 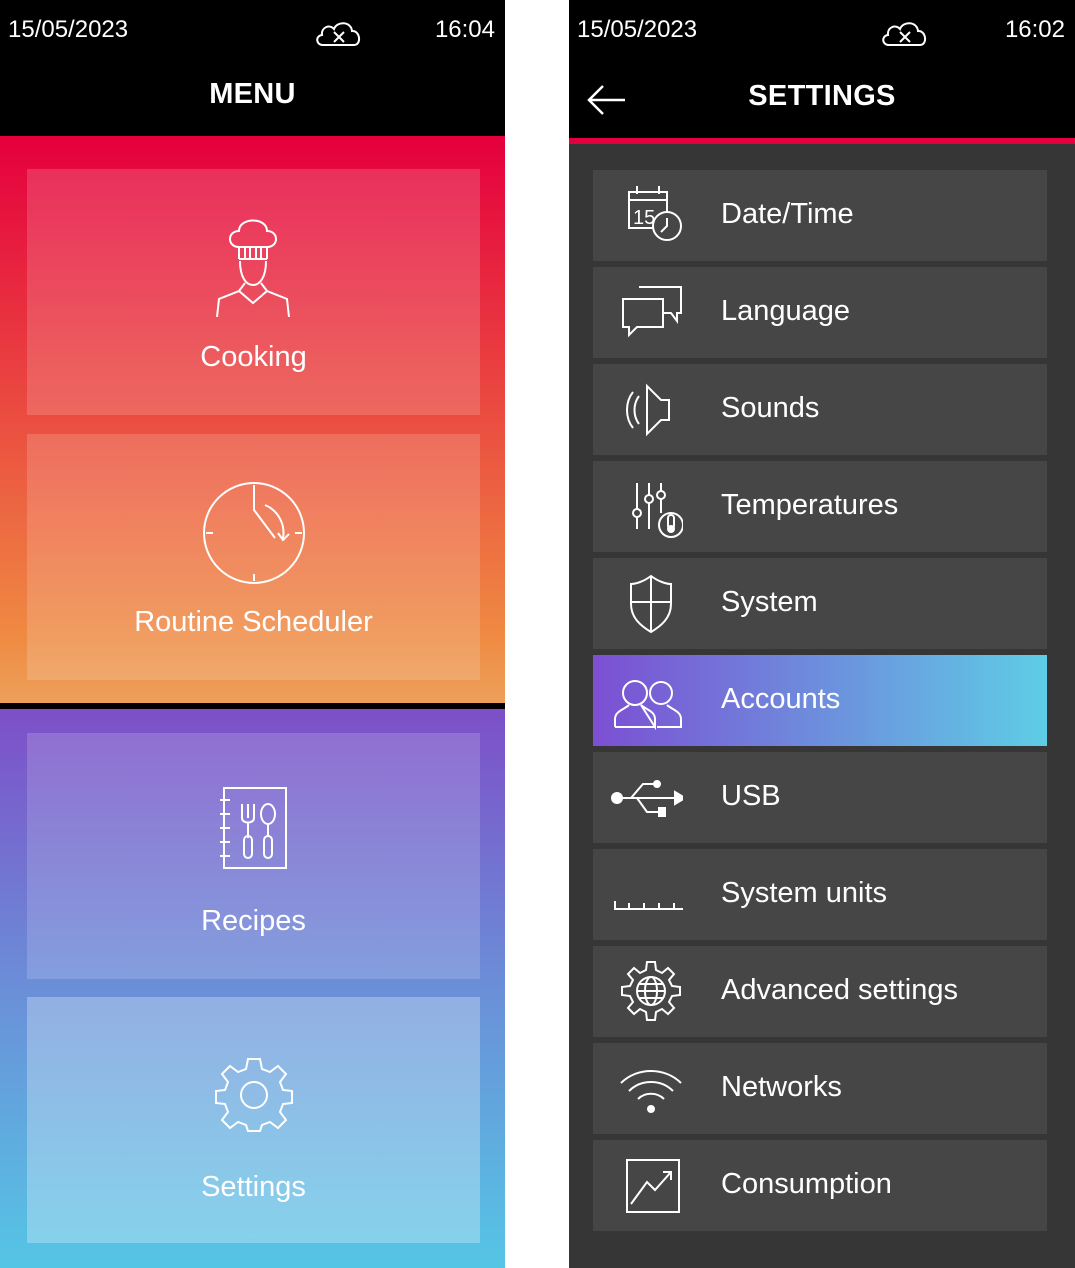 What do you see at coordinates (657, 510) in the screenshot?
I see `sliders-thermometer-icon` at bounding box center [657, 510].